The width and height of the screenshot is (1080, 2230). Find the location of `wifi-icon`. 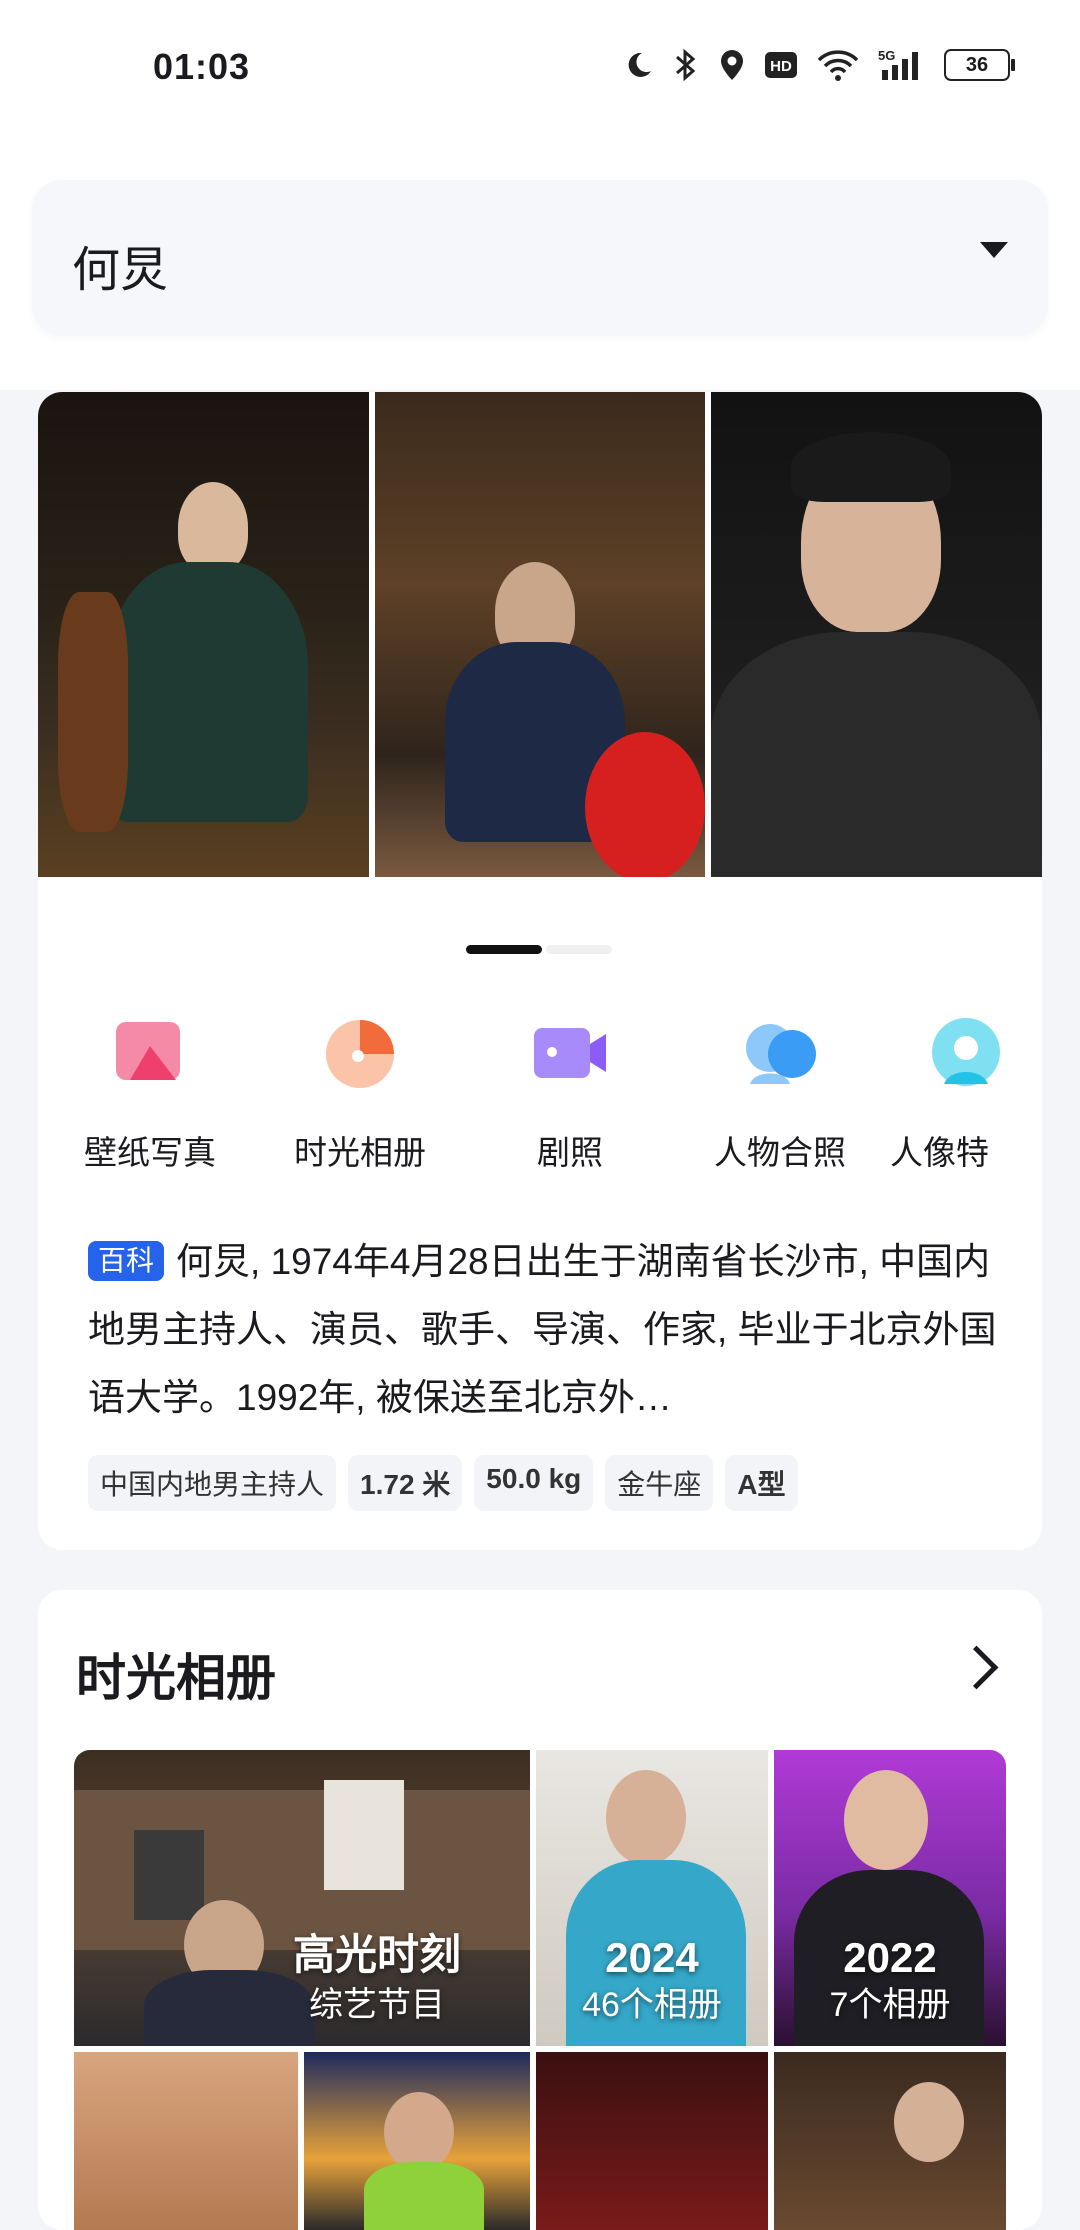

wifi-icon is located at coordinates (838, 65).